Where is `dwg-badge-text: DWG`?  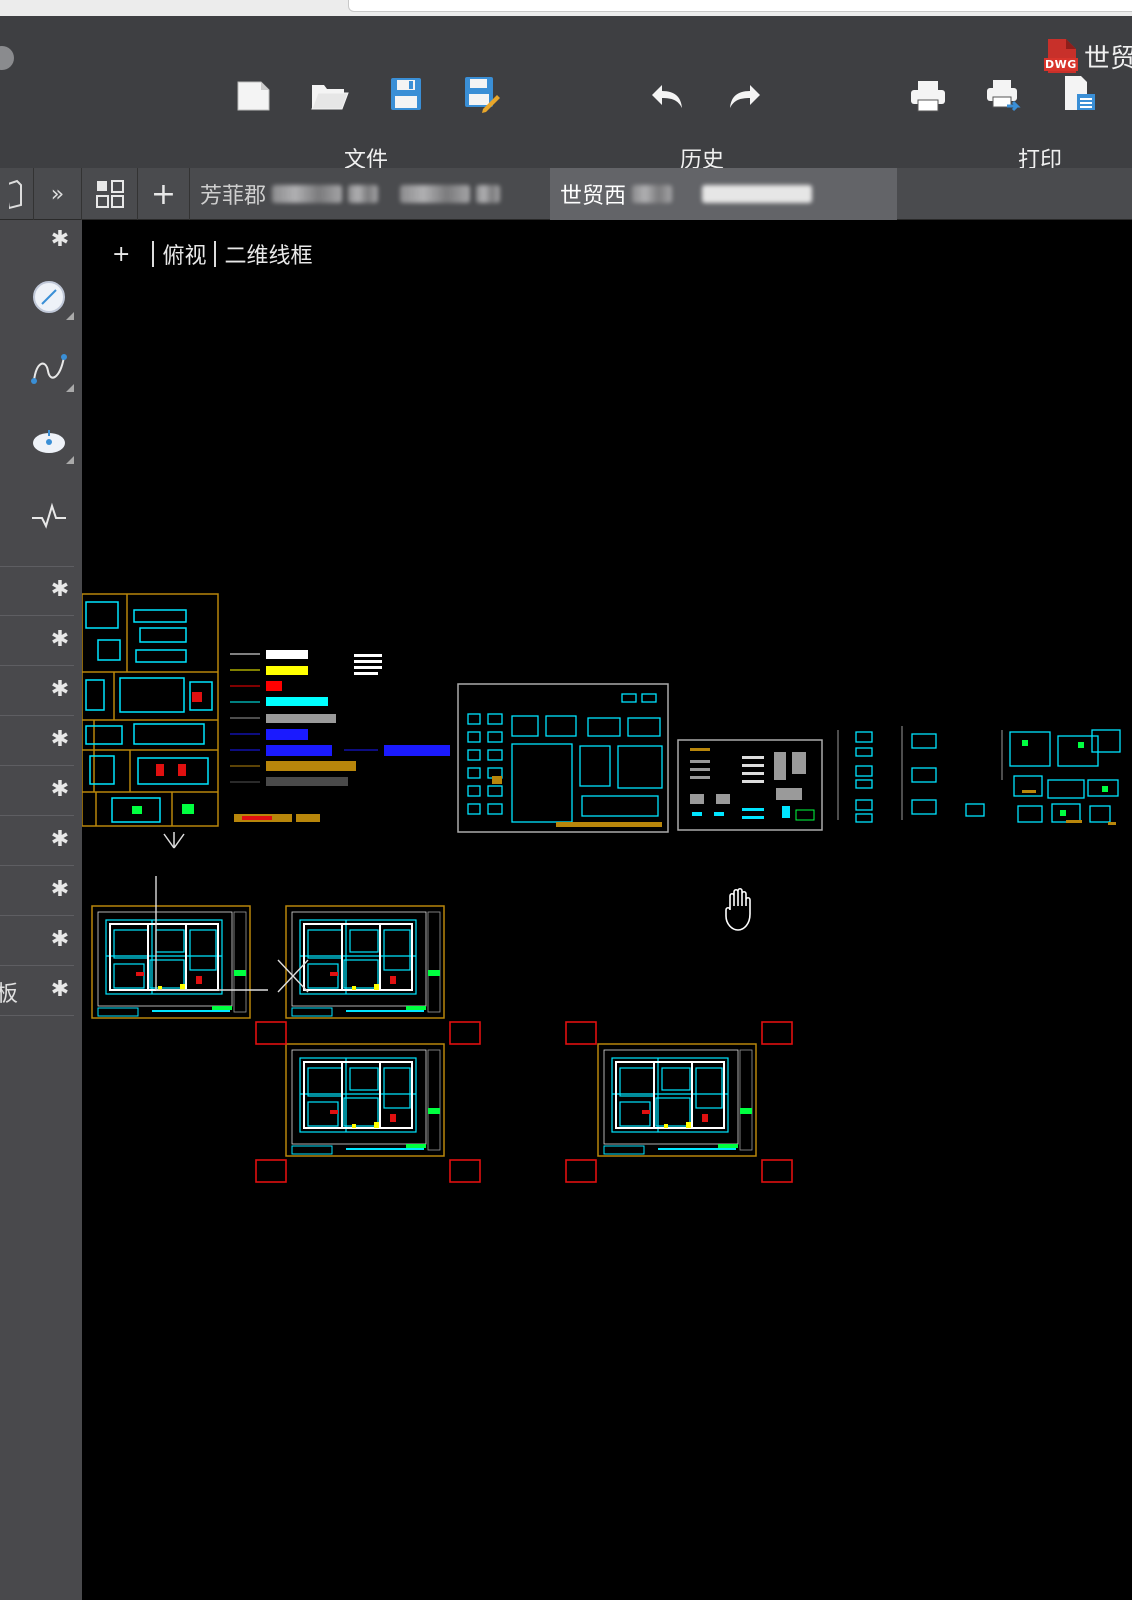
dwg-badge-text: DWG is located at coordinates (1061, 64).